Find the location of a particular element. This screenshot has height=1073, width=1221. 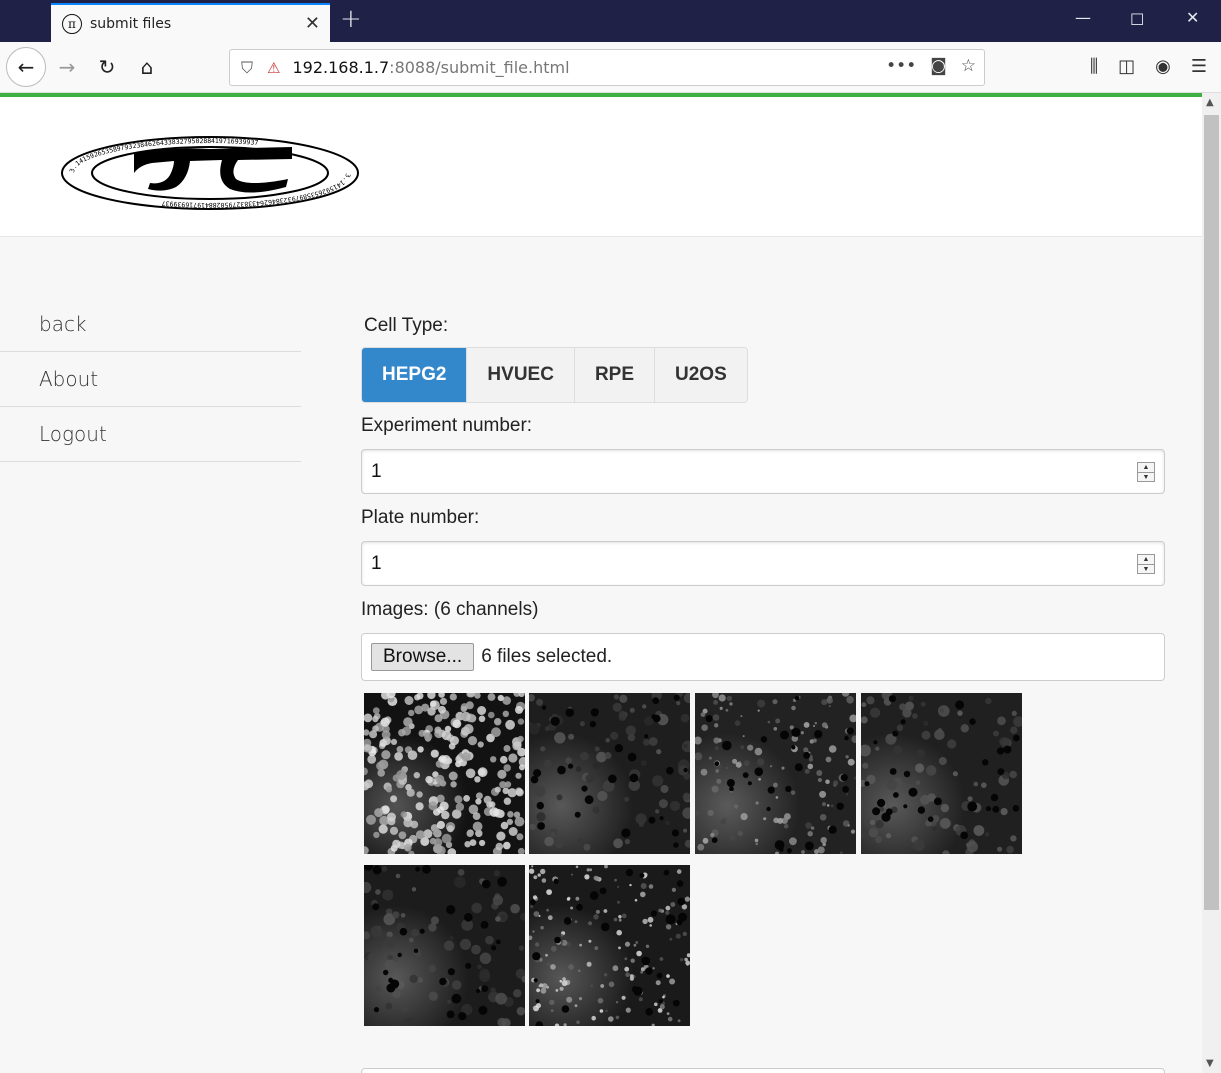

plate-number-value: 1 is located at coordinates (376, 563).